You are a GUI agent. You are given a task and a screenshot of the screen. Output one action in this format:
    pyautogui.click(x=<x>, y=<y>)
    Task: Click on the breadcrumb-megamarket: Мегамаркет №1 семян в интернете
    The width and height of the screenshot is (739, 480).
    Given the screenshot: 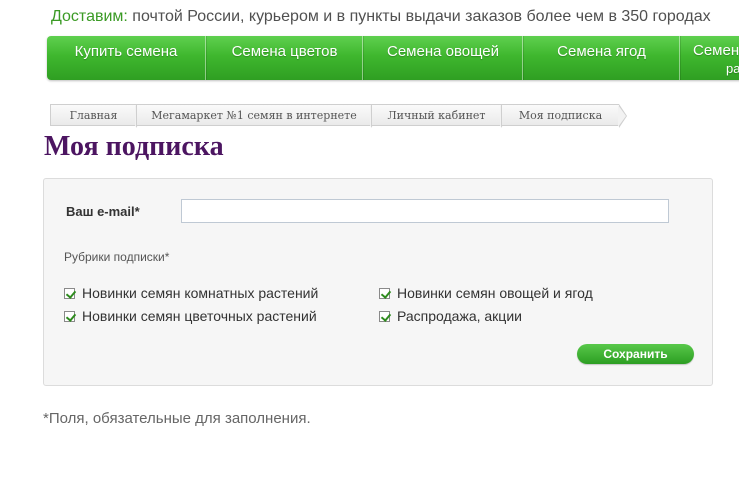 What is the action you would take?
    pyautogui.click(x=257, y=116)
    